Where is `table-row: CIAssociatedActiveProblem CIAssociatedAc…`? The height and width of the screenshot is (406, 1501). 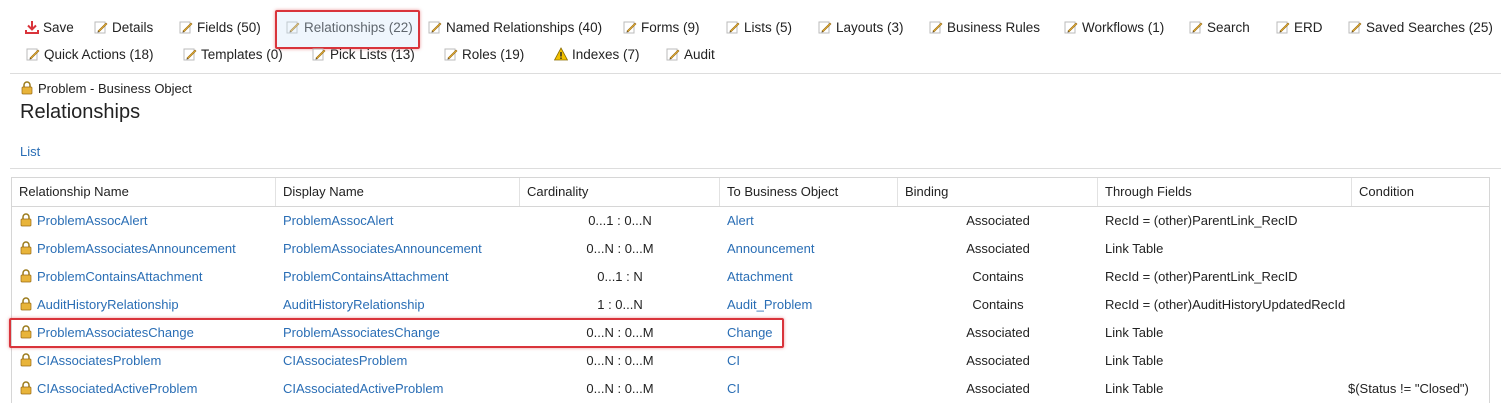 table-row: CIAssociatedActiveProblem CIAssociatedAc… is located at coordinates (750, 389).